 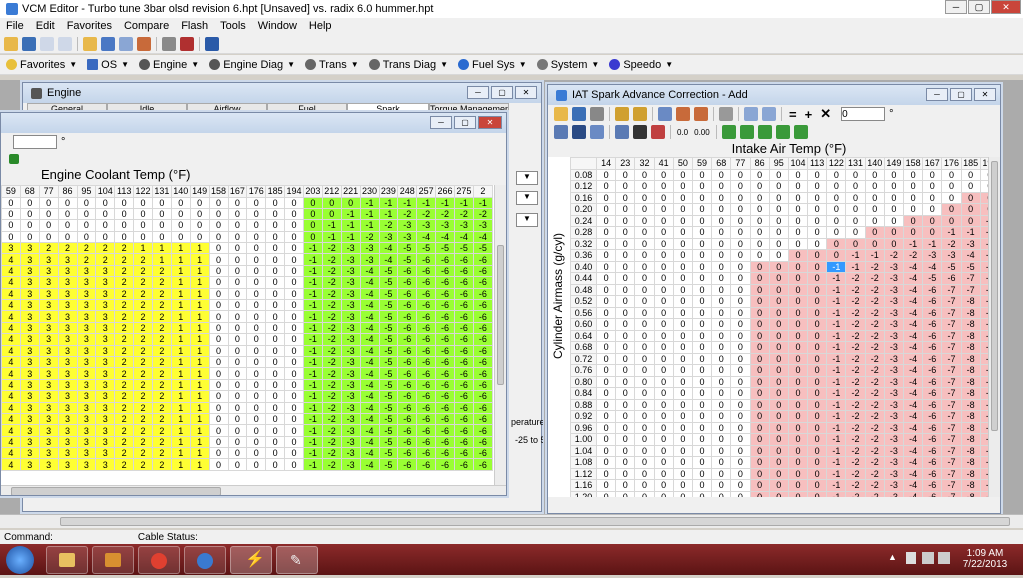 What do you see at coordinates (665, 114) in the screenshot?
I see `grid-icon` at bounding box center [665, 114].